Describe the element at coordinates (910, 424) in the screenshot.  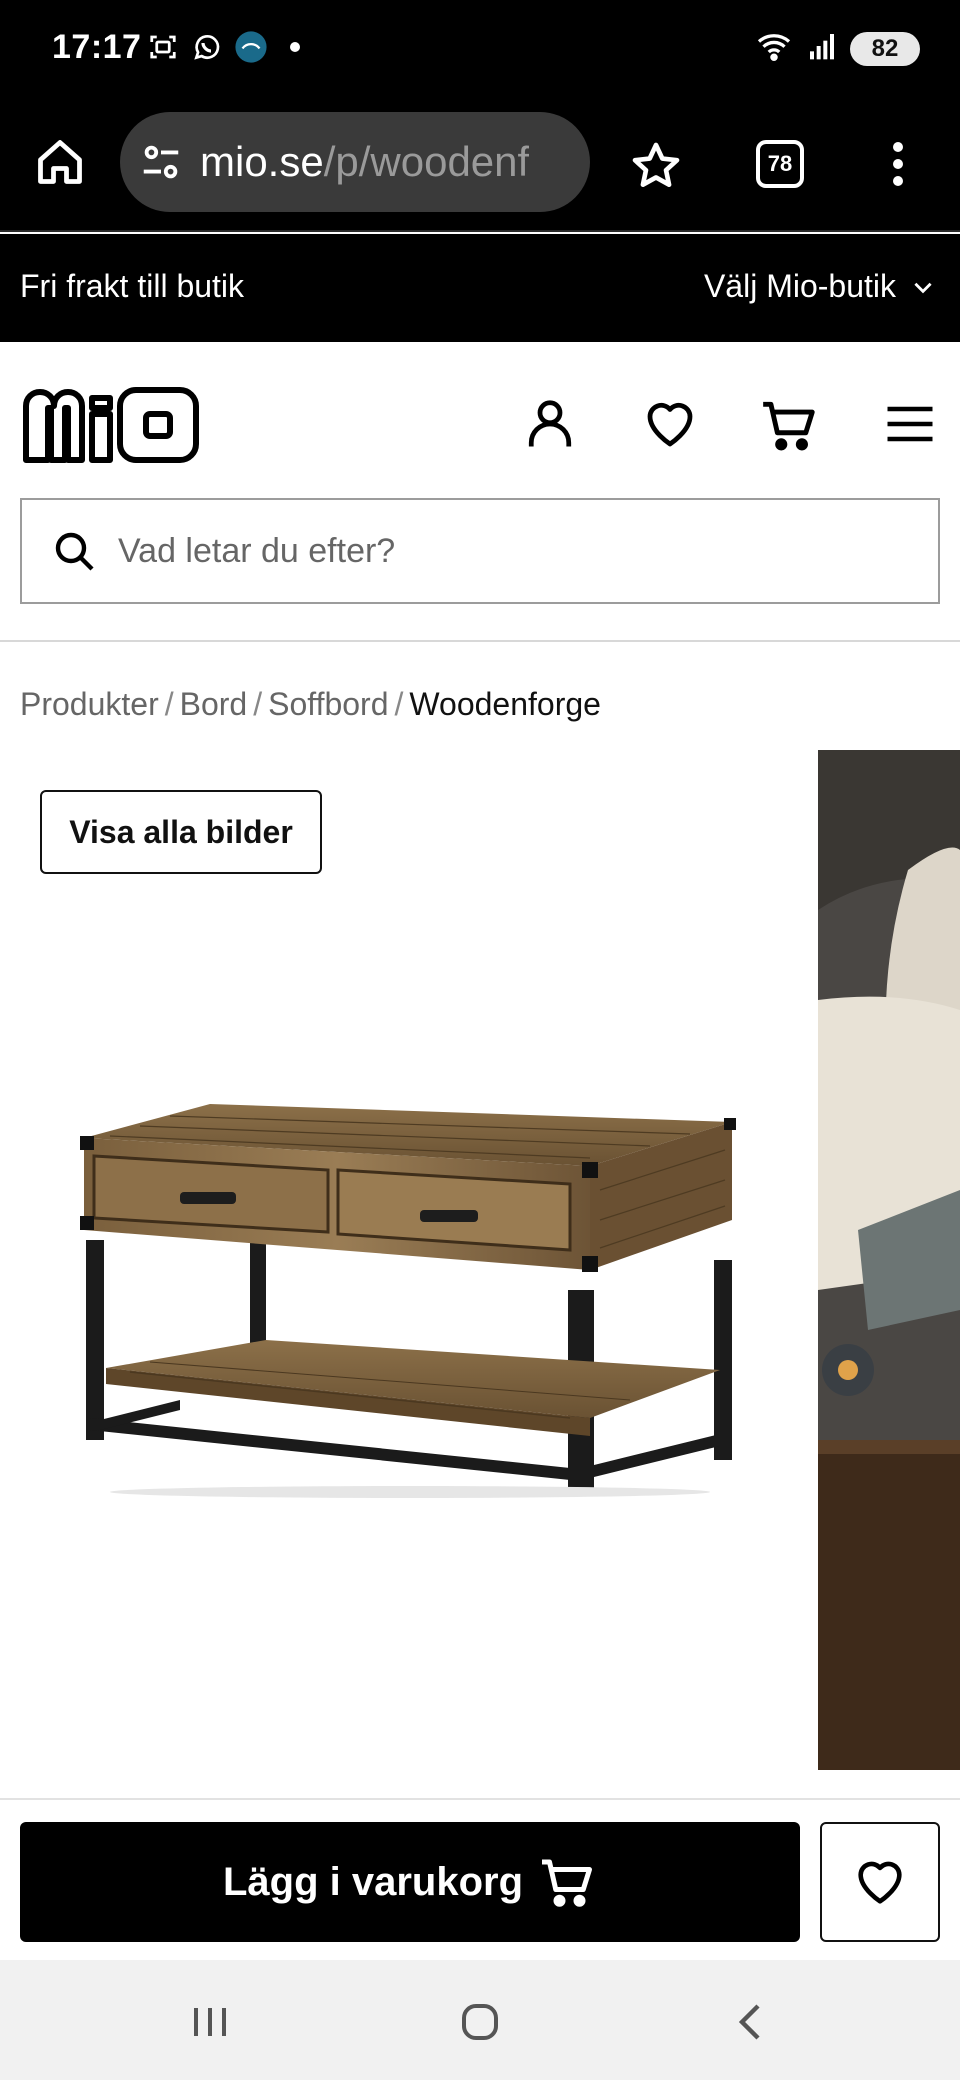
I see `hamburger-menu-icon` at that location.